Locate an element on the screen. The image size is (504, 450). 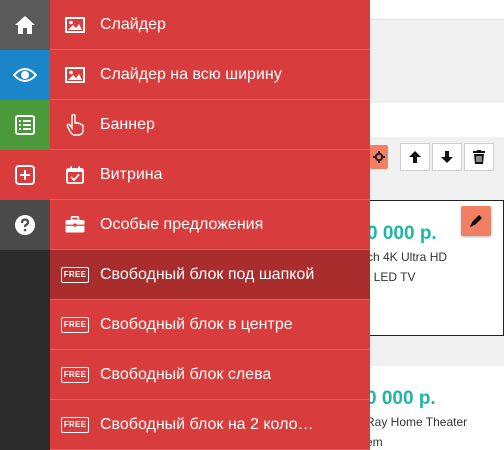
gear-icon is located at coordinates (379, 157).